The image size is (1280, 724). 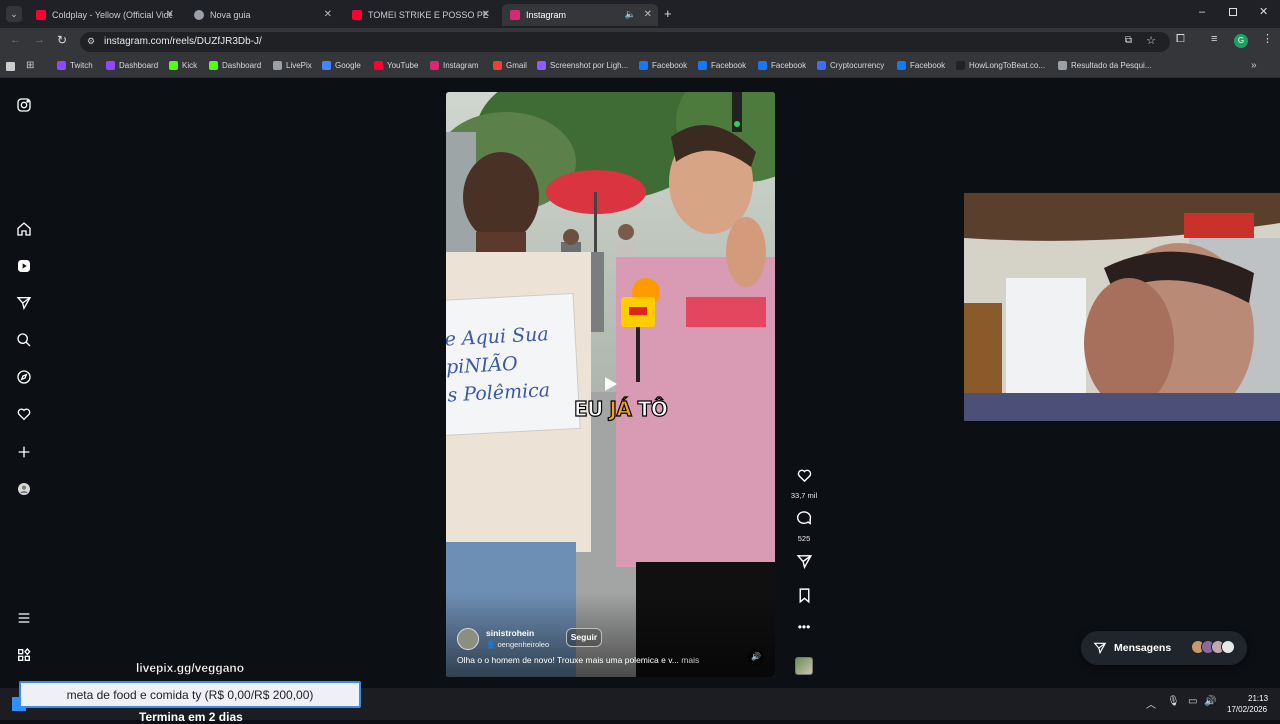 What do you see at coordinates (1192, 701) in the screenshot?
I see `network-icon: ▭` at bounding box center [1192, 701].